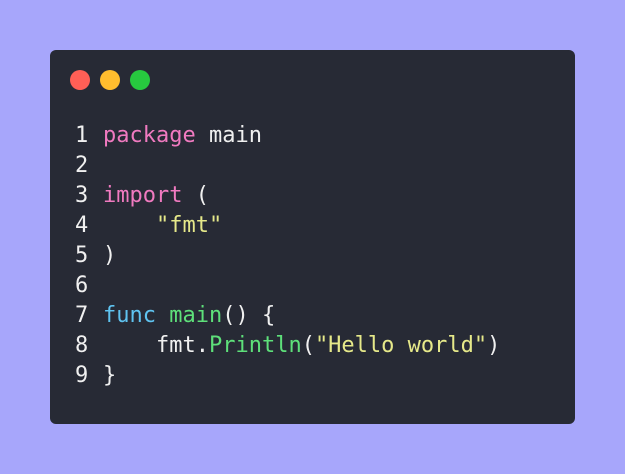  I want to click on line-number: 4, so click(82, 225).